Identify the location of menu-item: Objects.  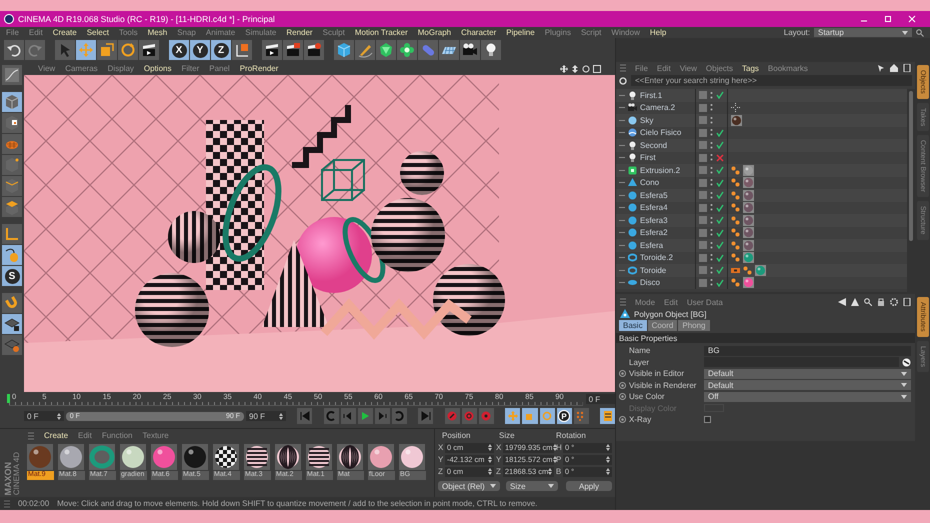
(720, 68).